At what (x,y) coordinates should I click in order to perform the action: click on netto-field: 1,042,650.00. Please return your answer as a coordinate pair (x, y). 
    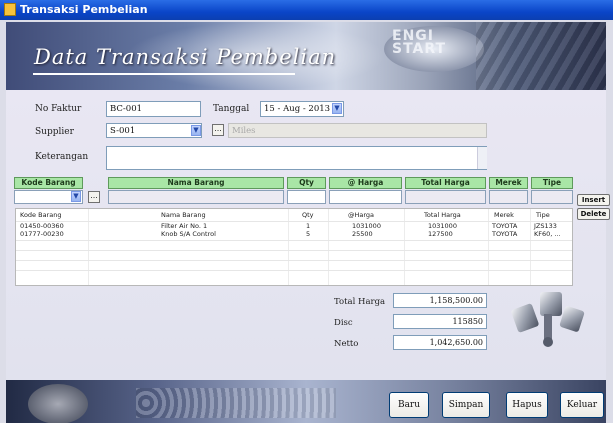
    Looking at the image, I should click on (440, 342).